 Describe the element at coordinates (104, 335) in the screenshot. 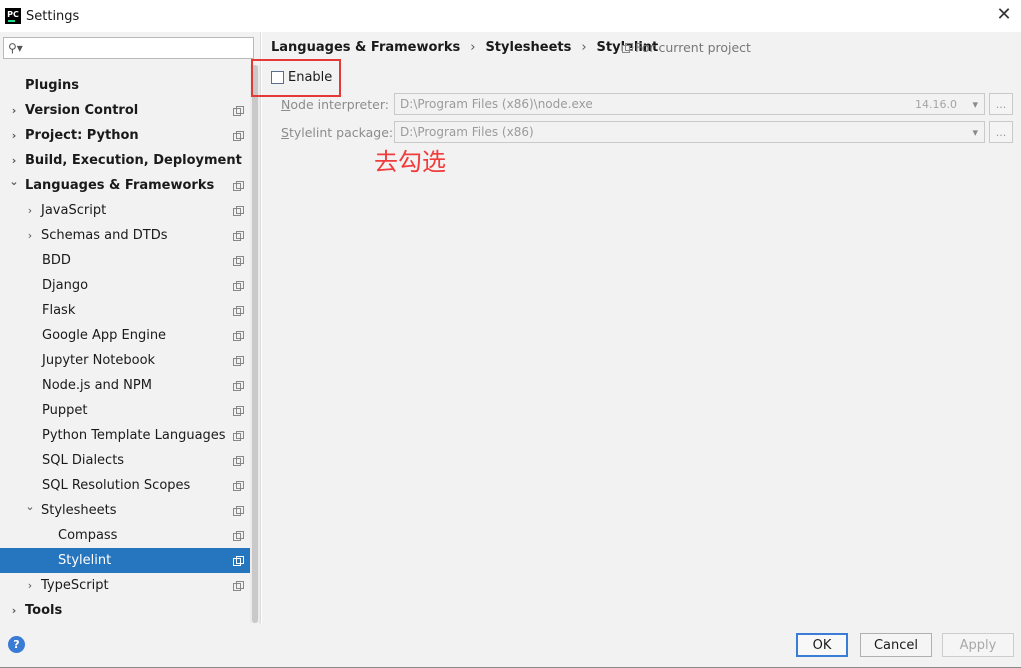

I see `sidebar-item-label: Google App Engine` at that location.